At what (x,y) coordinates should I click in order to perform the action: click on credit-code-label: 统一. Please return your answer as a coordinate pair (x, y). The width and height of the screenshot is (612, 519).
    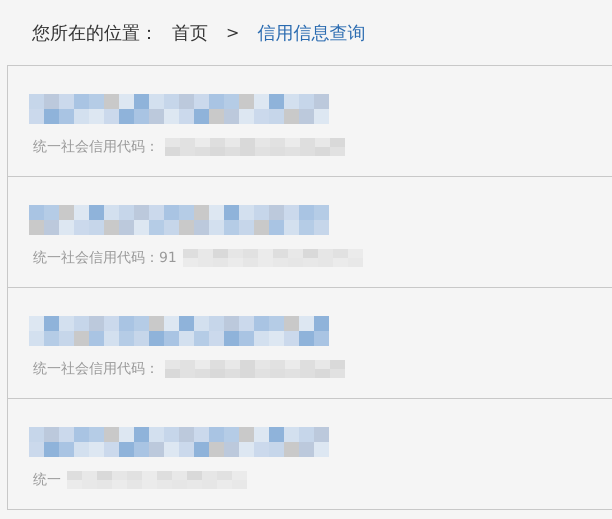
    Looking at the image, I should click on (47, 480).